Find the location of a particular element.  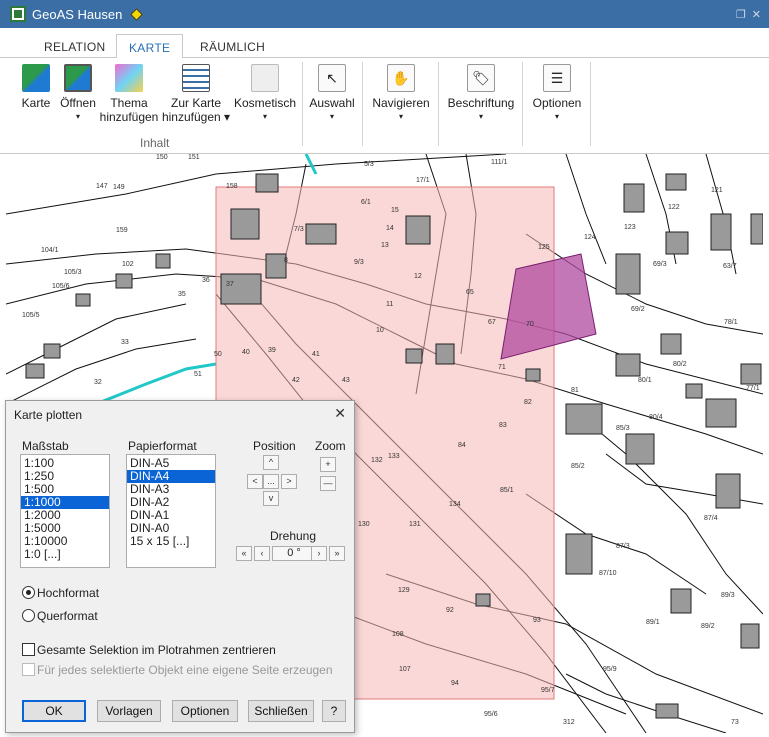

svg-text: 69/3 is located at coordinates (660, 264).